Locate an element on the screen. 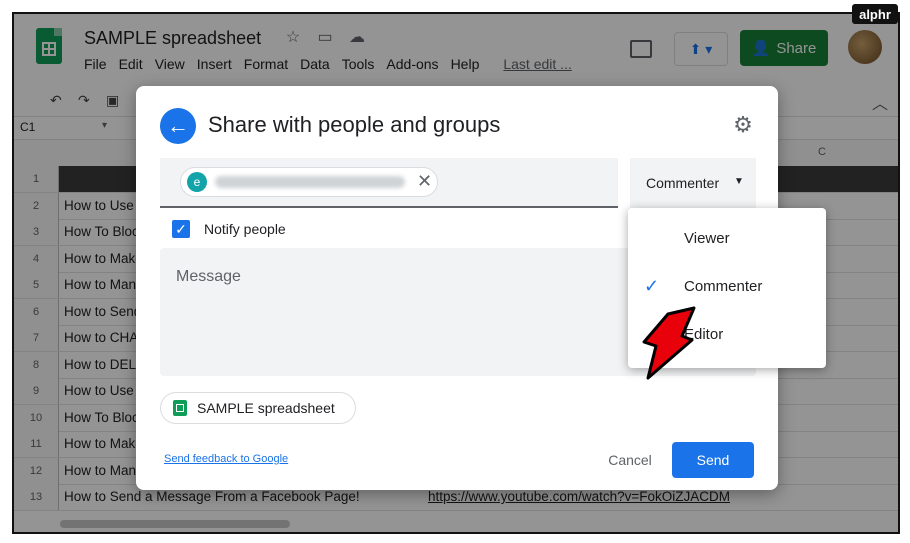 Image resolution: width=910 pixels, height=543 pixels. role-option-label: Viewer is located at coordinates (707, 238).